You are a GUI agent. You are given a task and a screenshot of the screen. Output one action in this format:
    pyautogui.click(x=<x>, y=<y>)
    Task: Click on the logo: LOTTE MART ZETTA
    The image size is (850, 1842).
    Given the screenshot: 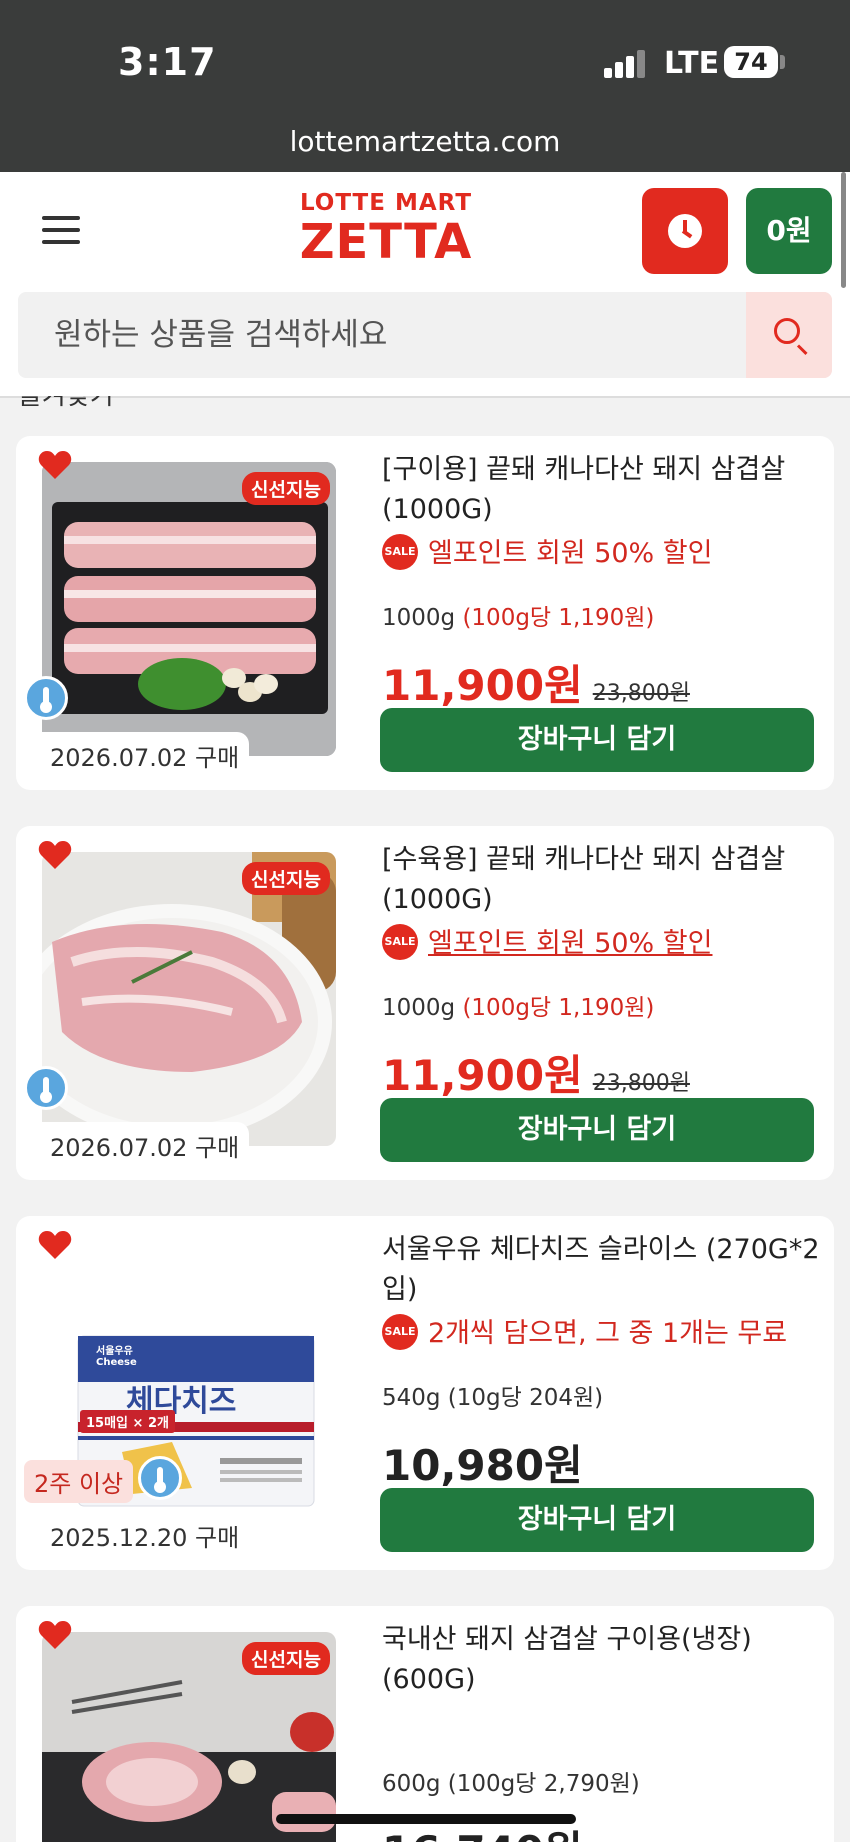 What is the action you would take?
    pyautogui.click(x=386, y=235)
    